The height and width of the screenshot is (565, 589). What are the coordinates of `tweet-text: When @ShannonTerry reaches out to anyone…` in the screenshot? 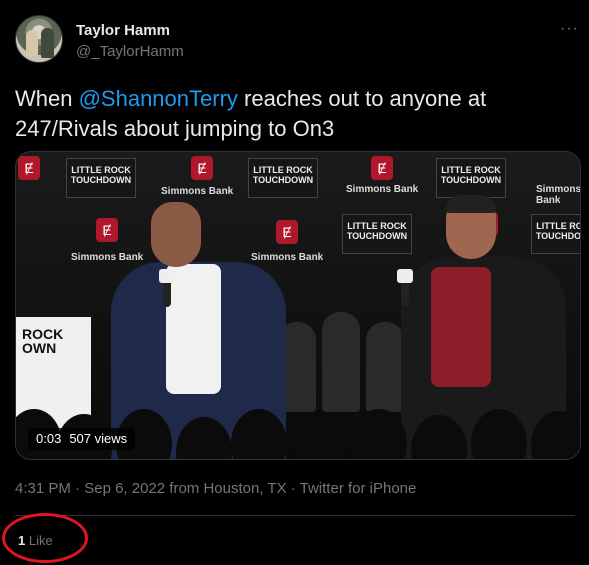 It's located at (295, 114).